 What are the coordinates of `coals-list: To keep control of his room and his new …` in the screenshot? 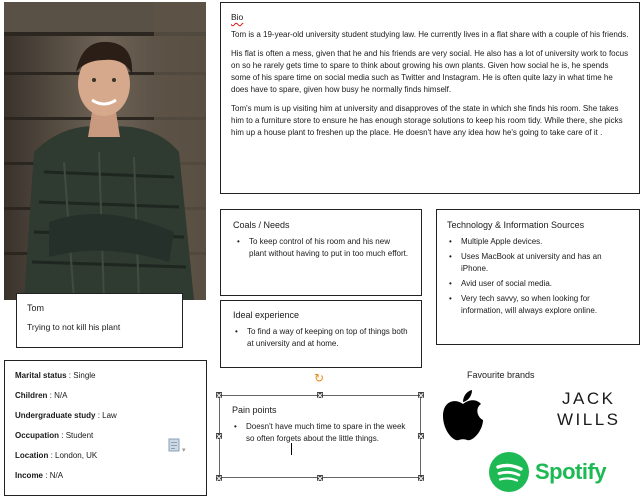 It's located at (321, 248).